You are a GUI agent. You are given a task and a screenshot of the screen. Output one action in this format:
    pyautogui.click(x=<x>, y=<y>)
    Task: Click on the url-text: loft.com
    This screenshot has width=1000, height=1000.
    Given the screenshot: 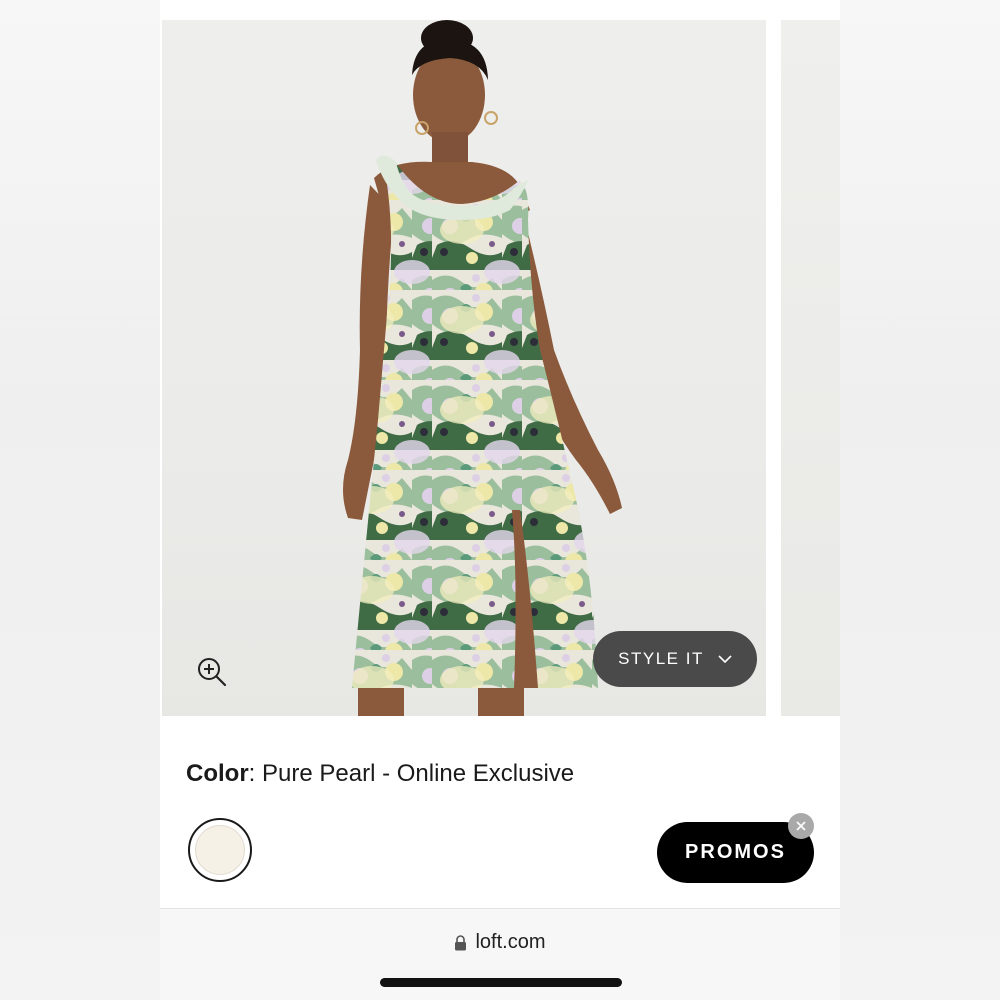 What is the action you would take?
    pyautogui.click(x=510, y=942)
    